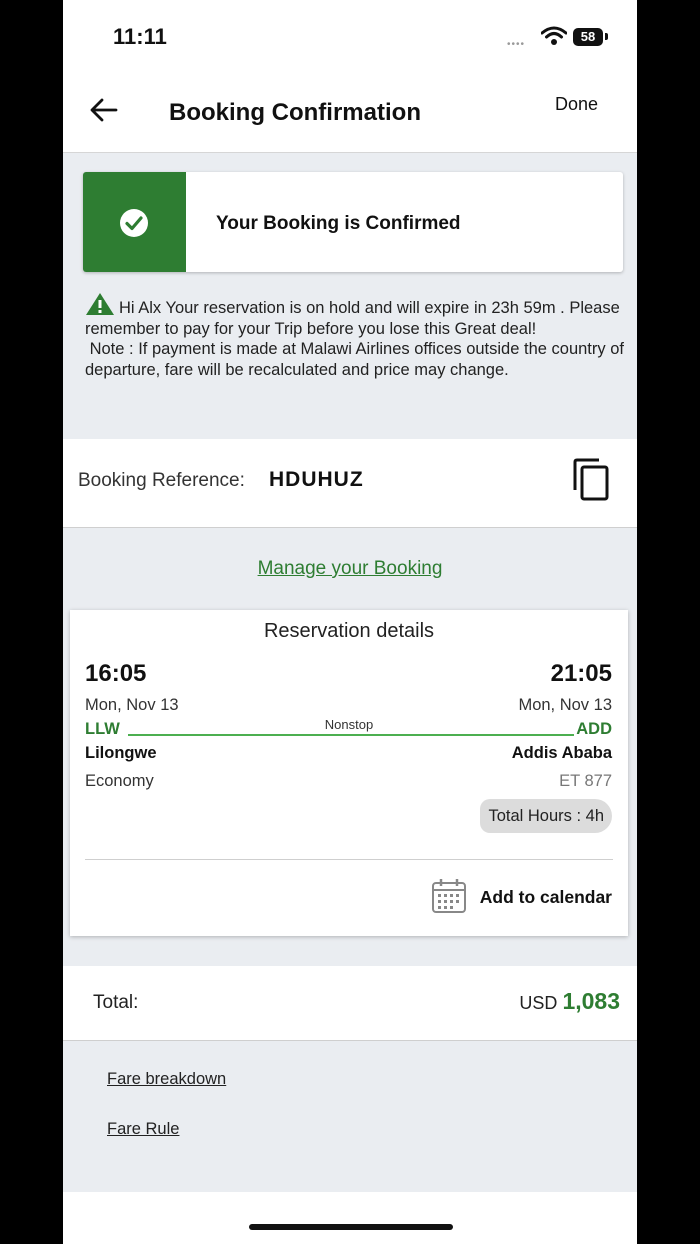 The width and height of the screenshot is (700, 1244). What do you see at coordinates (349, 724) in the screenshot?
I see `stops-label: Nonstop` at bounding box center [349, 724].